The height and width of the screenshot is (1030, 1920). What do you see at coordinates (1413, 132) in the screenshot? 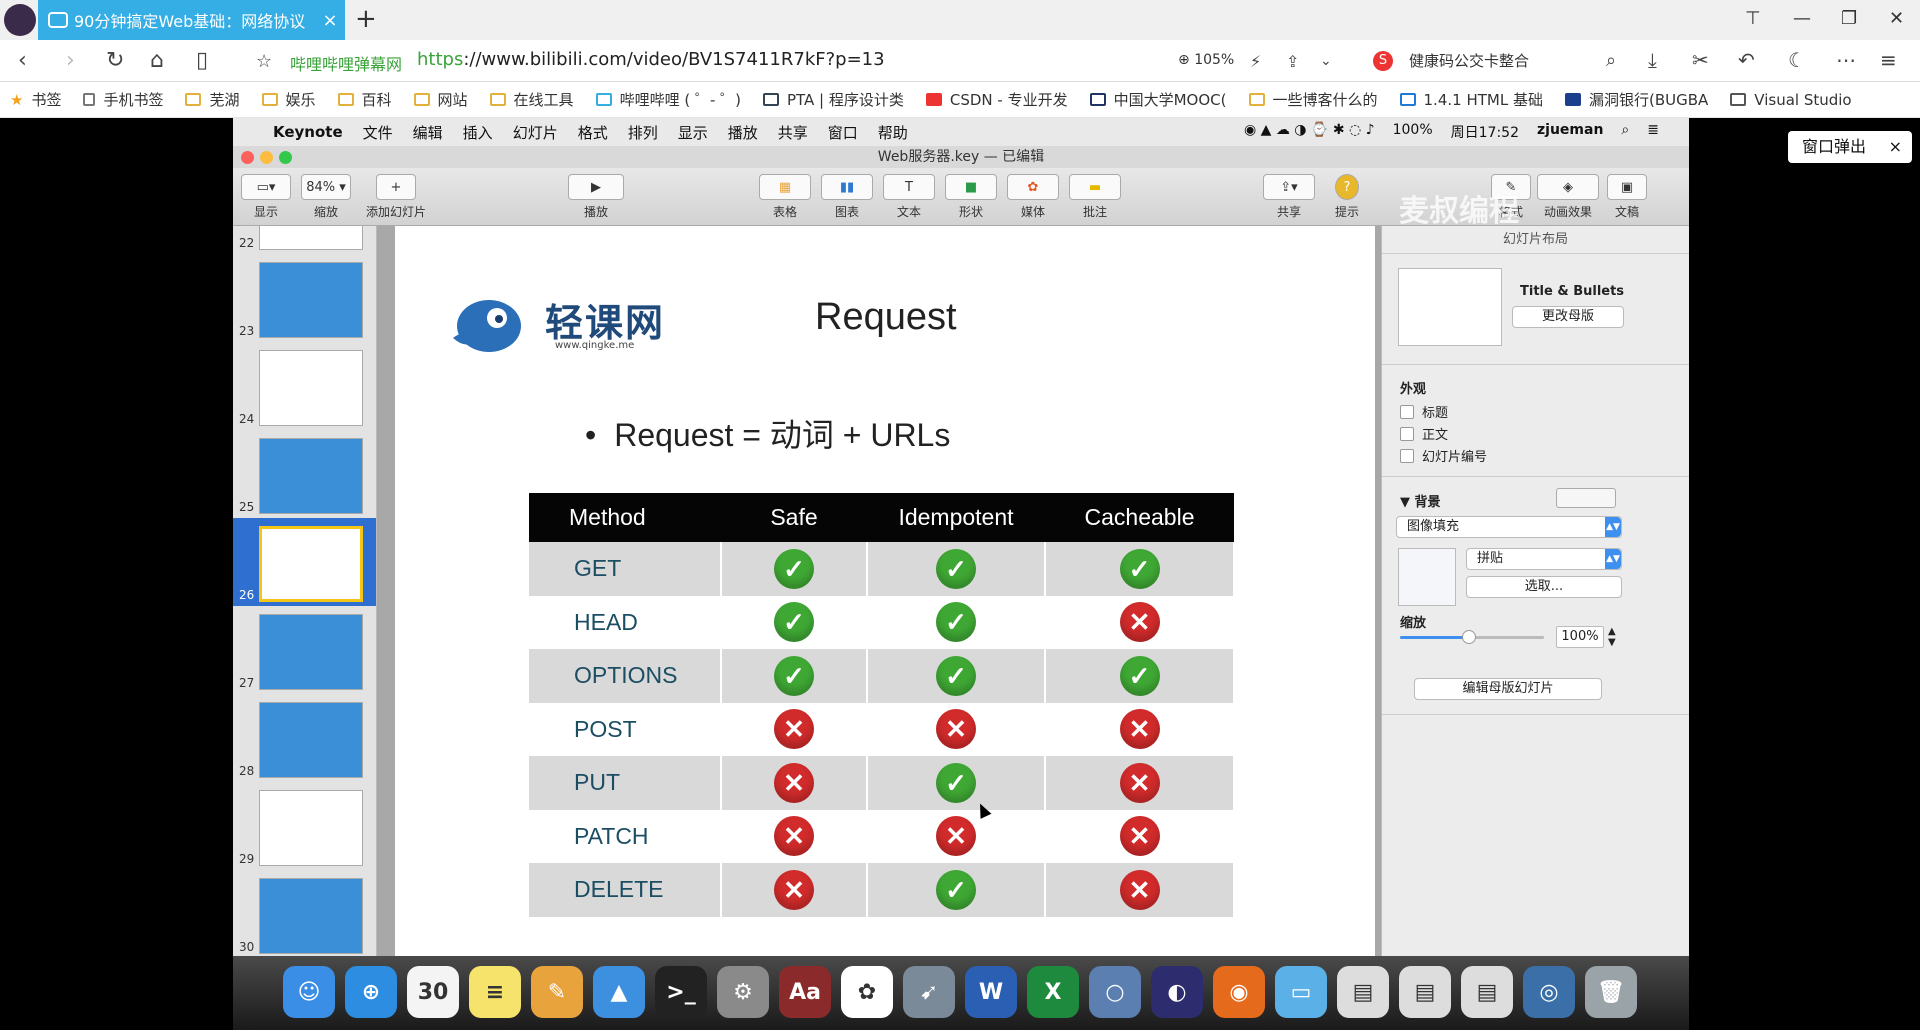
I see `battery-label: 100%` at bounding box center [1413, 132].